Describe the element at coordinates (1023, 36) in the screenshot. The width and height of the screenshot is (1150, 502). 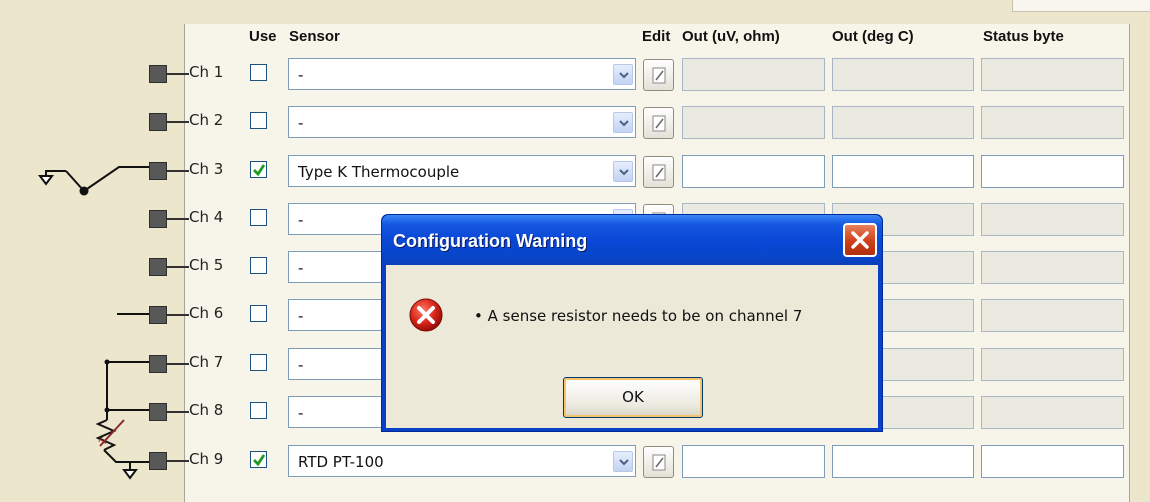
I see `header-status-byte: Status byte` at that location.